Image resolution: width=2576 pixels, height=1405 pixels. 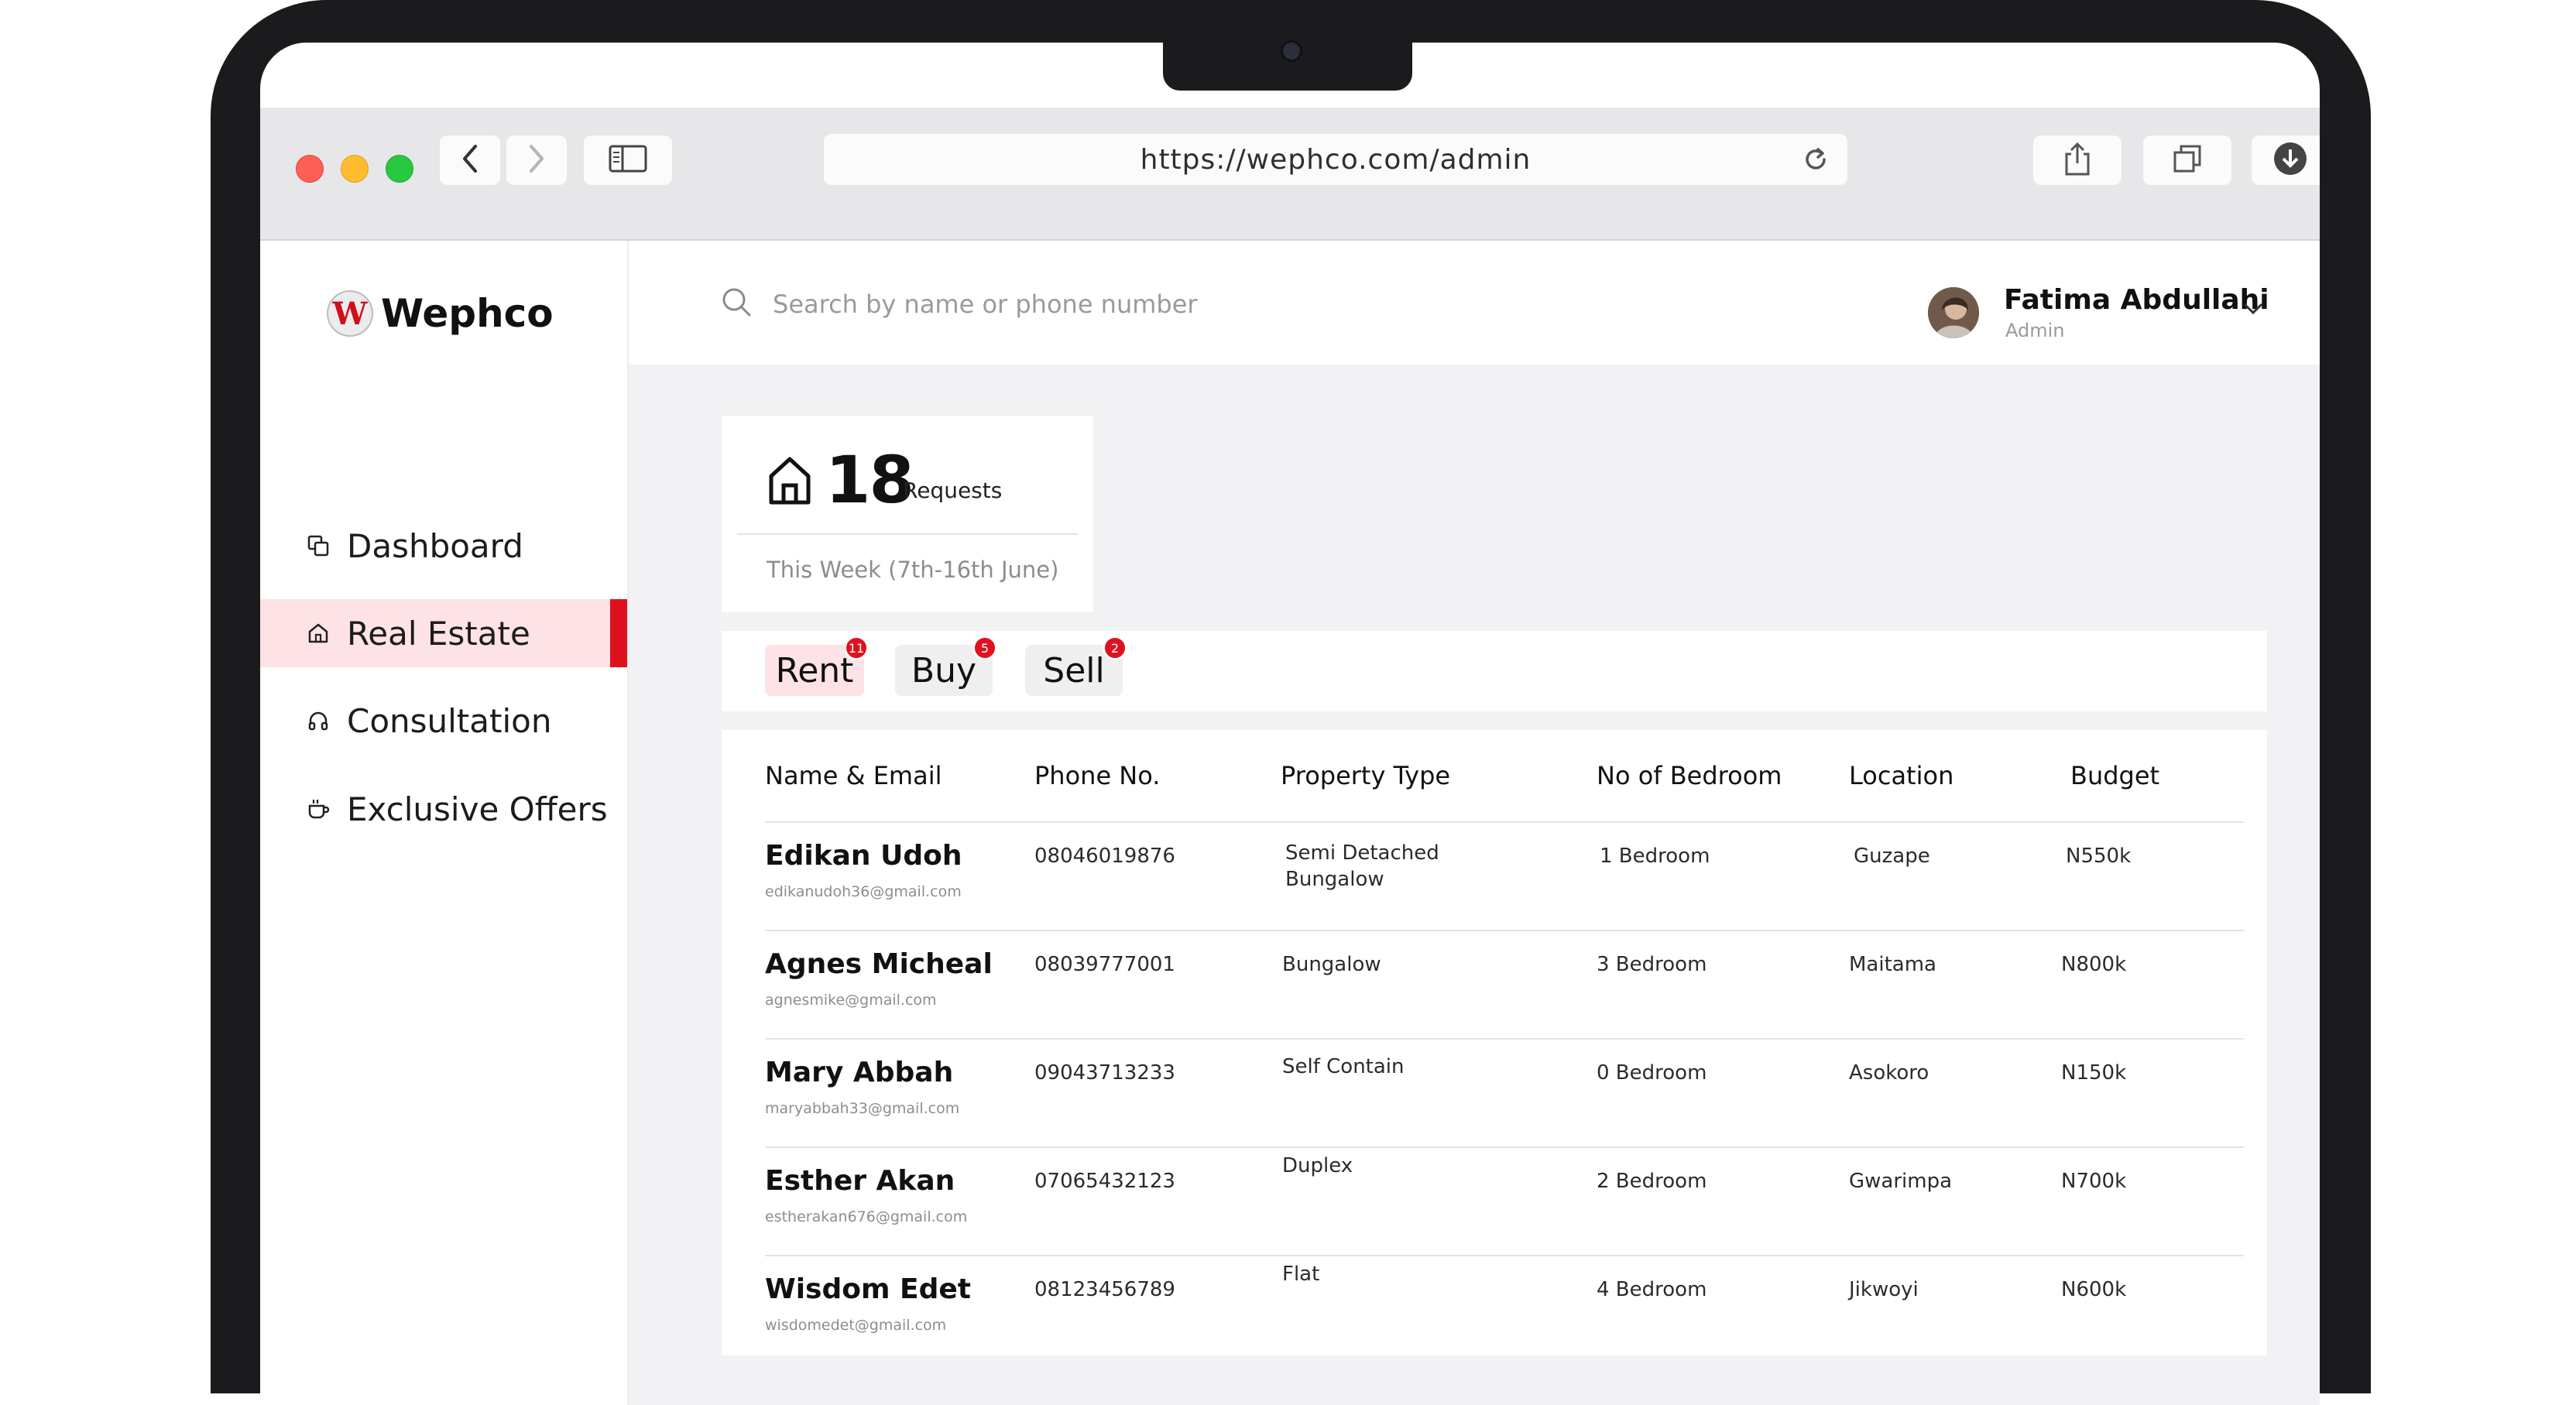 I want to click on brand-logo: W Wephco, so click(x=440, y=313).